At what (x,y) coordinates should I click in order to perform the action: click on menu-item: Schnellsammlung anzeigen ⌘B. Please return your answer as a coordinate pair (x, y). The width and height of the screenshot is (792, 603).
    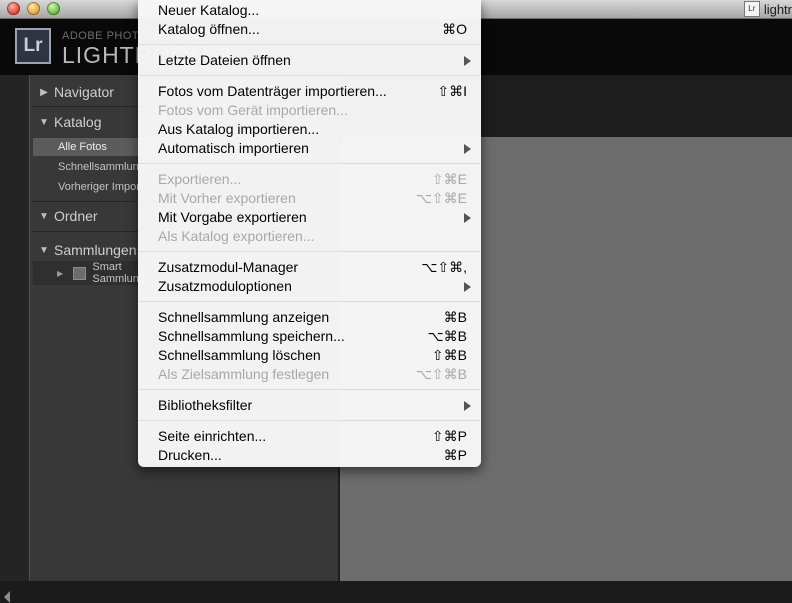
    Looking at the image, I should click on (309, 317).